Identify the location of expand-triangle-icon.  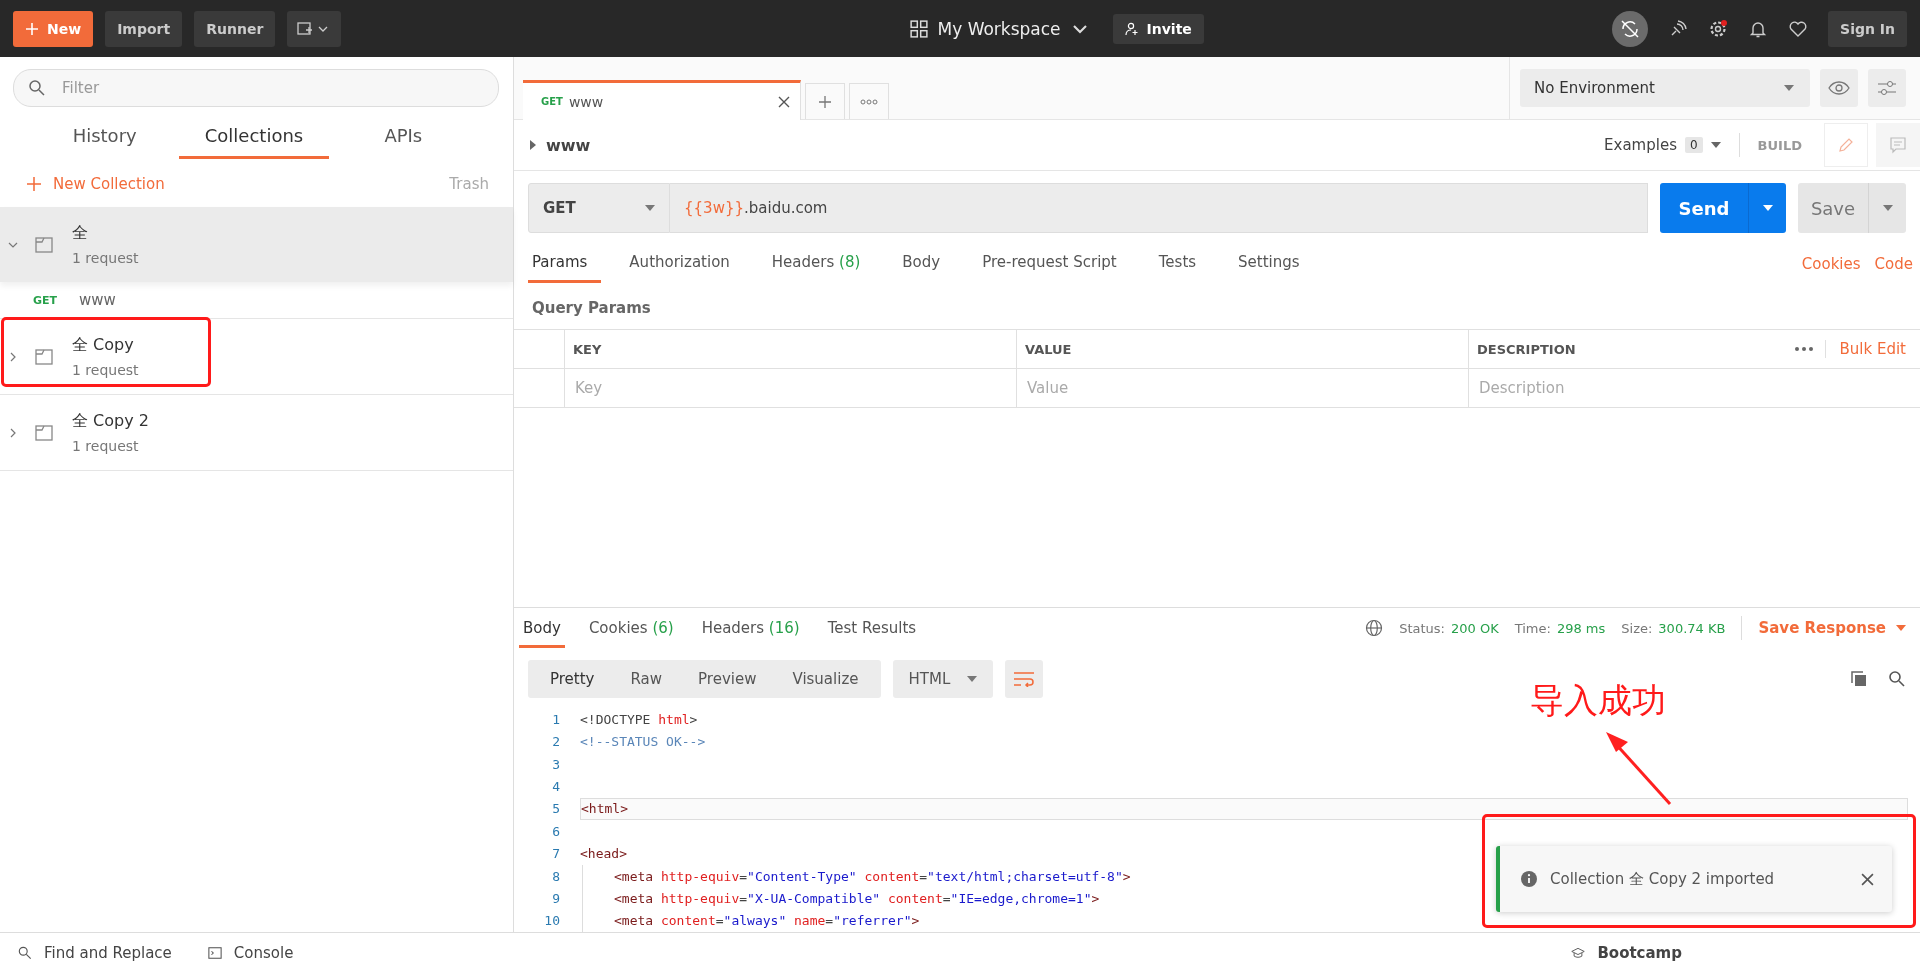
(533, 145).